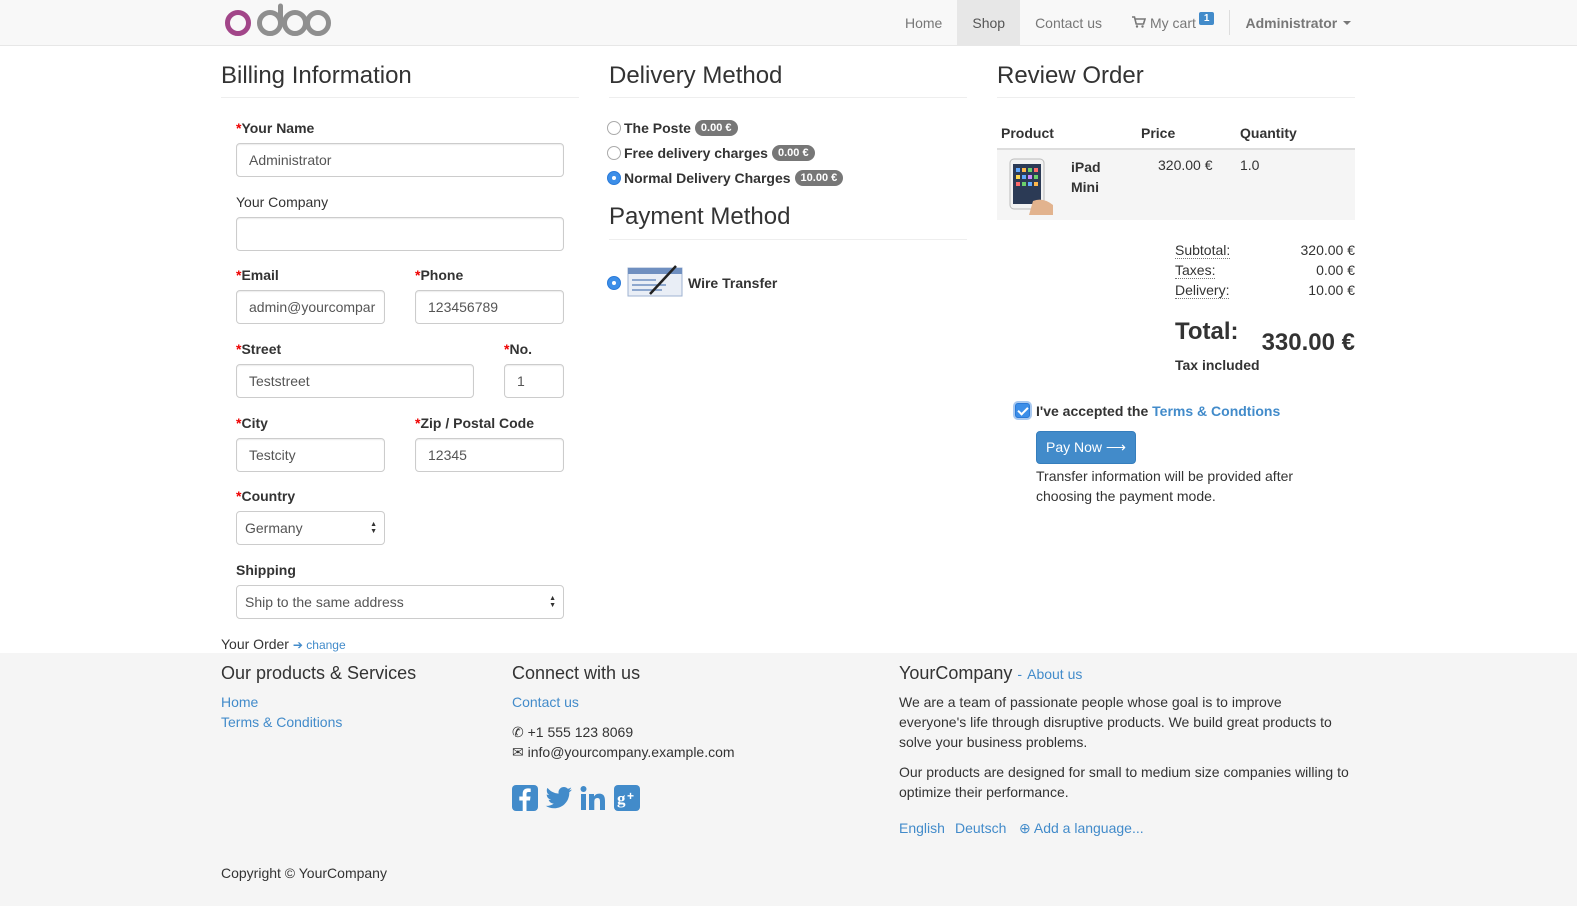 The width and height of the screenshot is (1577, 906). I want to click on taxes-label: Taxes:, so click(1195, 270).